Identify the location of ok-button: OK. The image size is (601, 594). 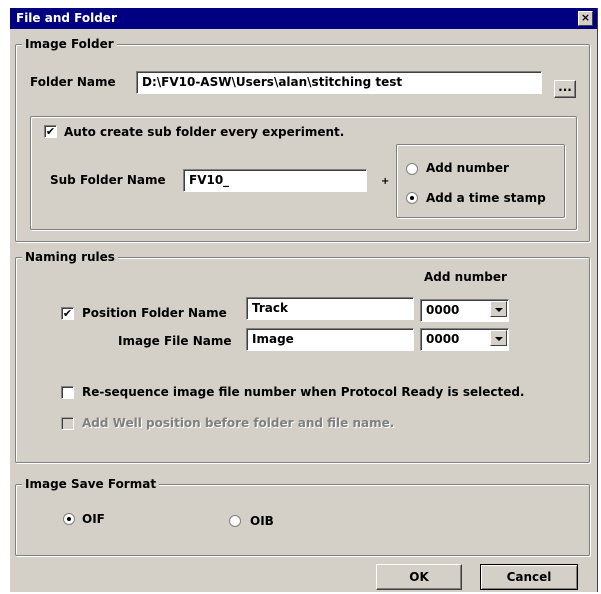
(419, 577).